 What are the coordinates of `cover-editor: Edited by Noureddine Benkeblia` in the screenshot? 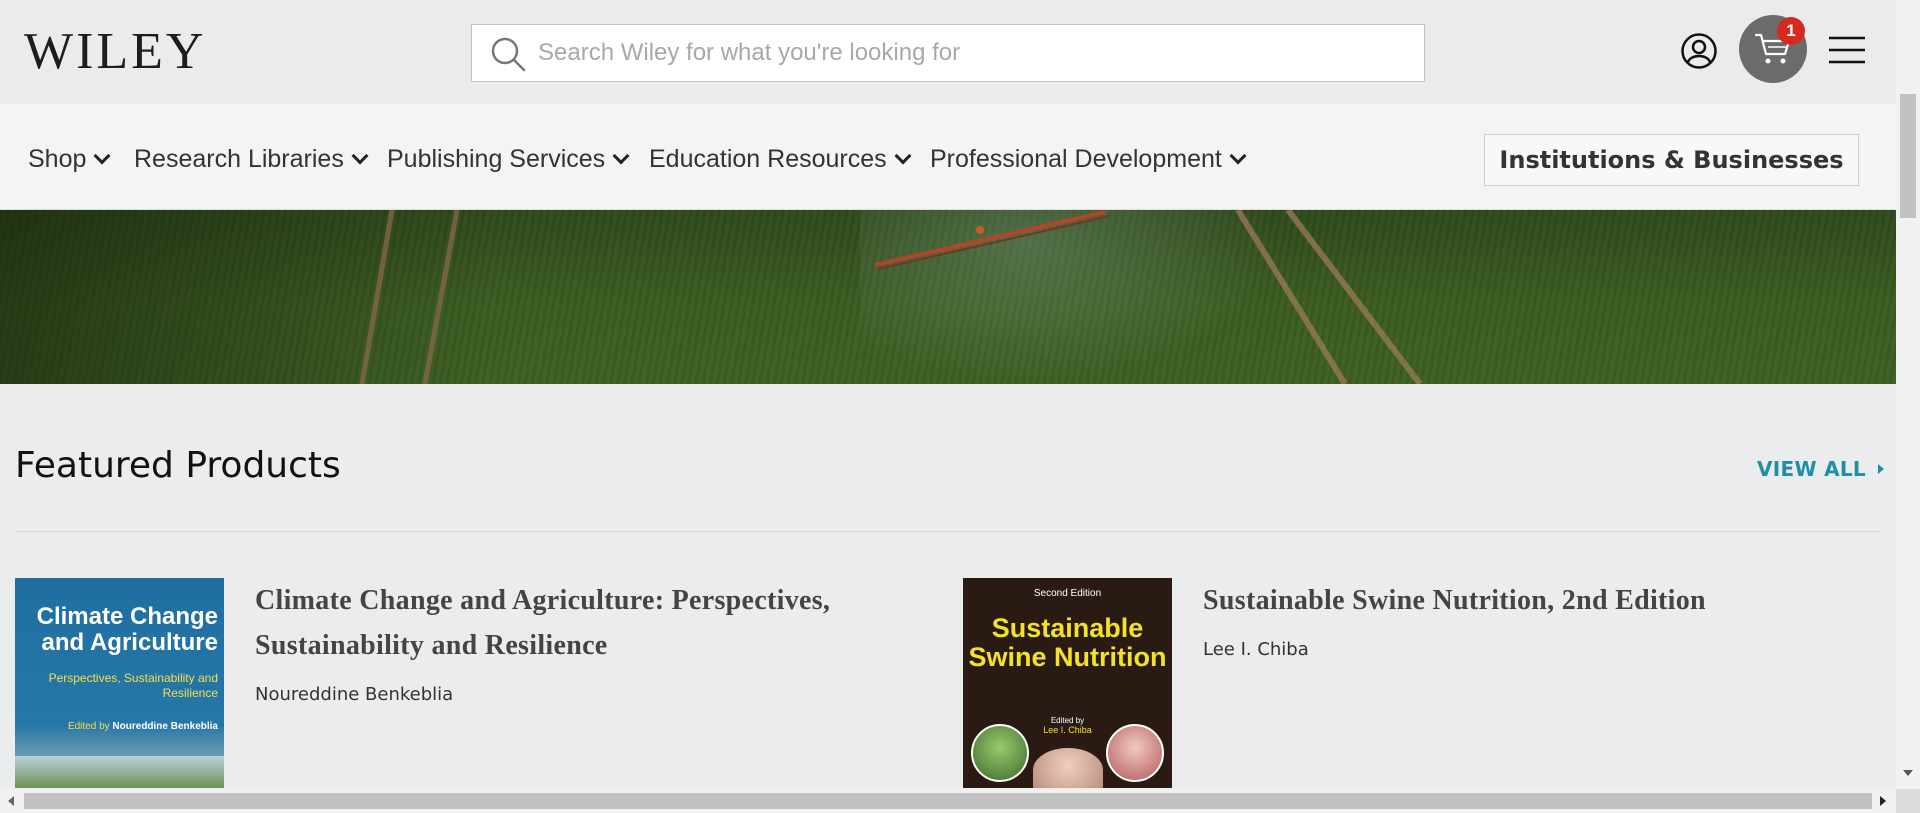 It's located at (121, 726).